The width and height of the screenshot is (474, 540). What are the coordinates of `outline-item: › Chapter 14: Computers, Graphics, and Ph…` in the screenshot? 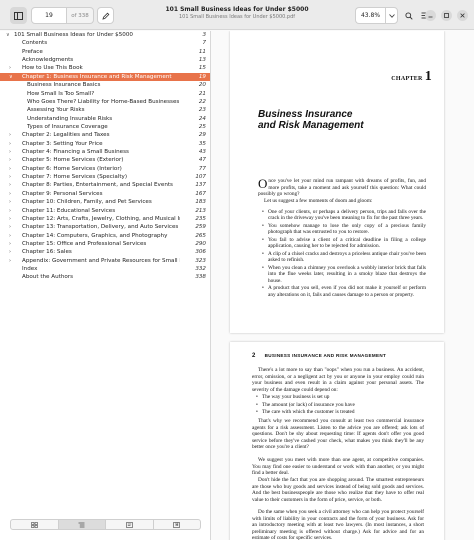 It's located at (105, 236).